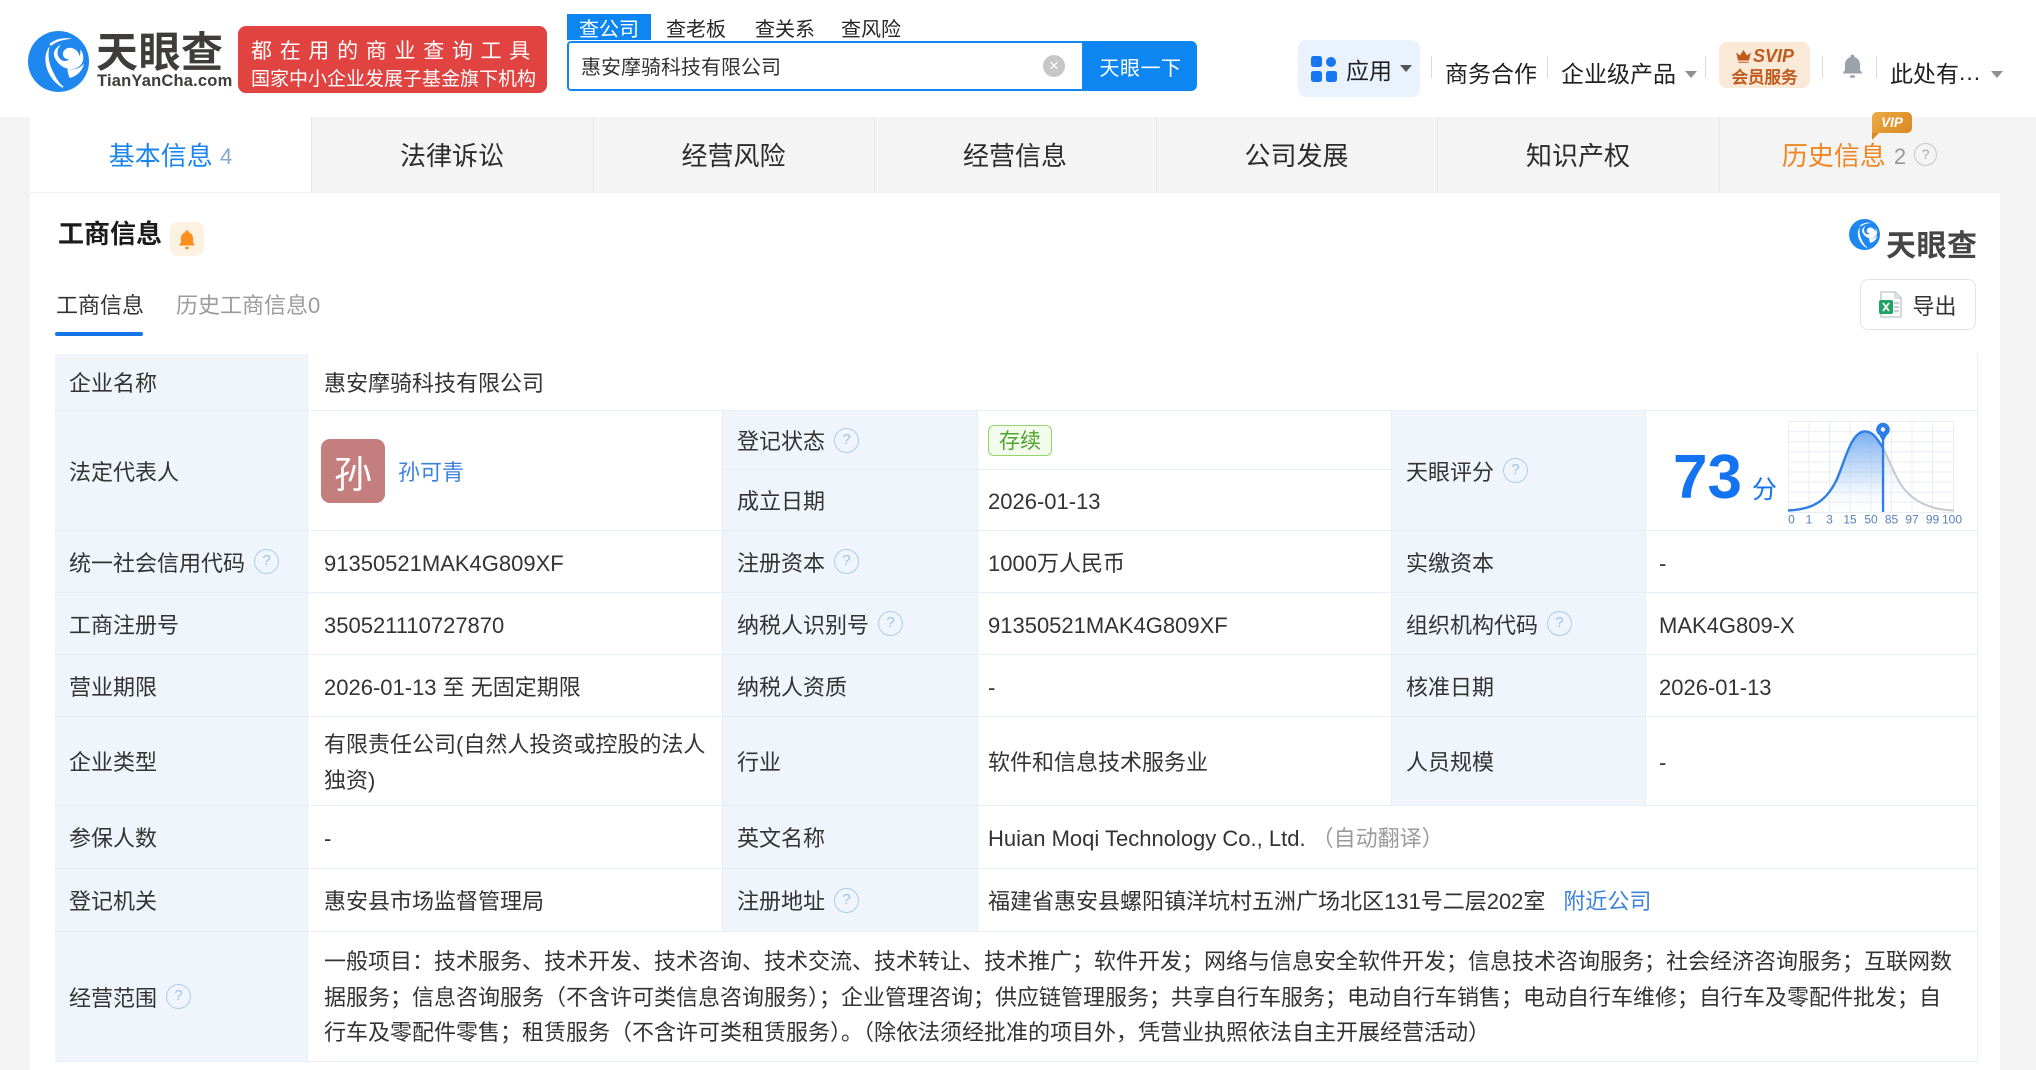 Image resolution: width=2036 pixels, height=1070 pixels. I want to click on svg-text: 3, so click(1829, 520).